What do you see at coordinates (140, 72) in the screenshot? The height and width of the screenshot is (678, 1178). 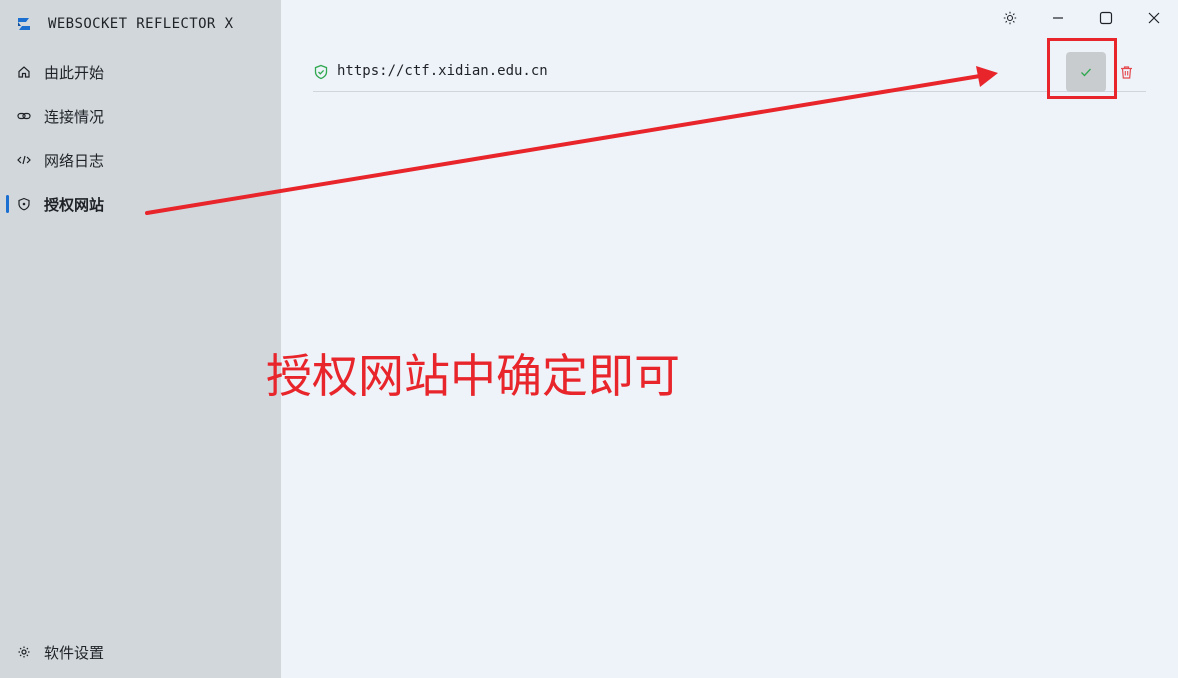 I see `sidebar-item-start: 由此开始` at bounding box center [140, 72].